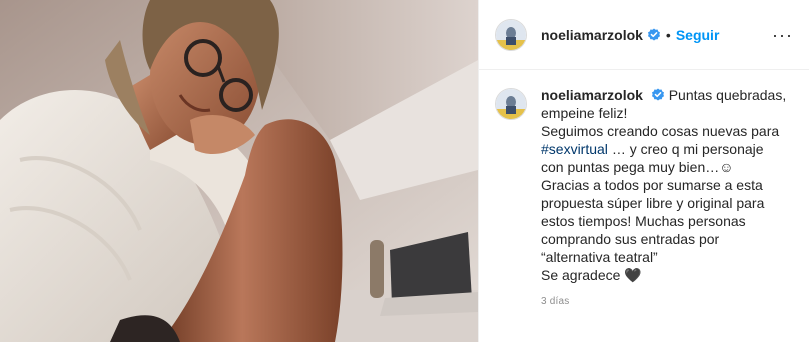 The height and width of the screenshot is (342, 809). Describe the element at coordinates (584, 113) in the screenshot. I see `caption-line: empeine feliz!` at that location.